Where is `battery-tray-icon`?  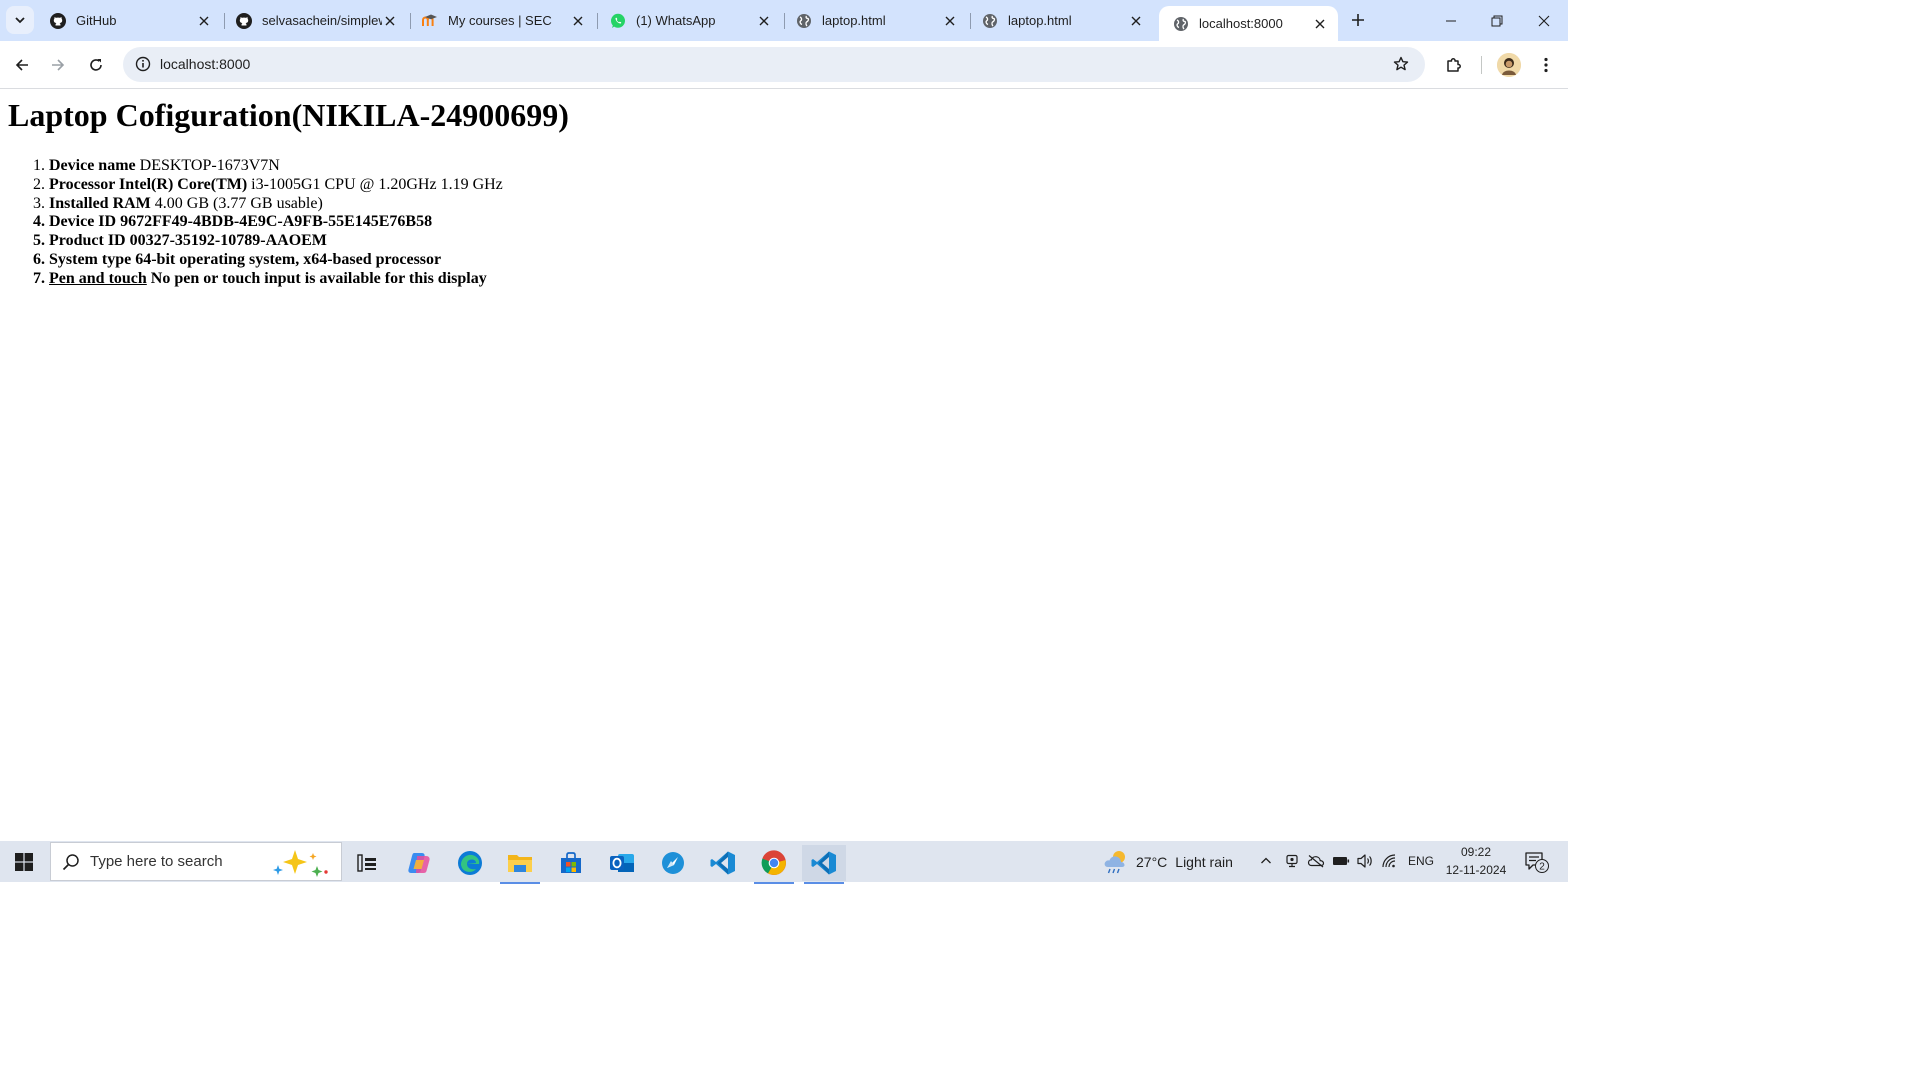
battery-tray-icon is located at coordinates (1341, 861).